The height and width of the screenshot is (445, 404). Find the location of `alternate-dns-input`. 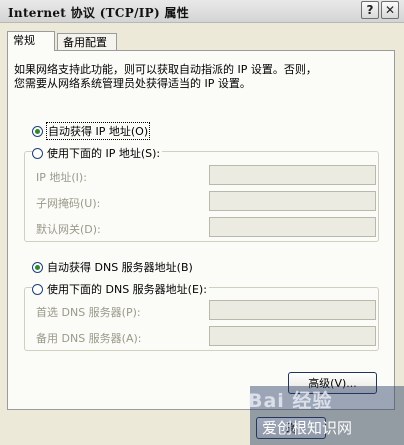

alternate-dns-input is located at coordinates (292, 336).